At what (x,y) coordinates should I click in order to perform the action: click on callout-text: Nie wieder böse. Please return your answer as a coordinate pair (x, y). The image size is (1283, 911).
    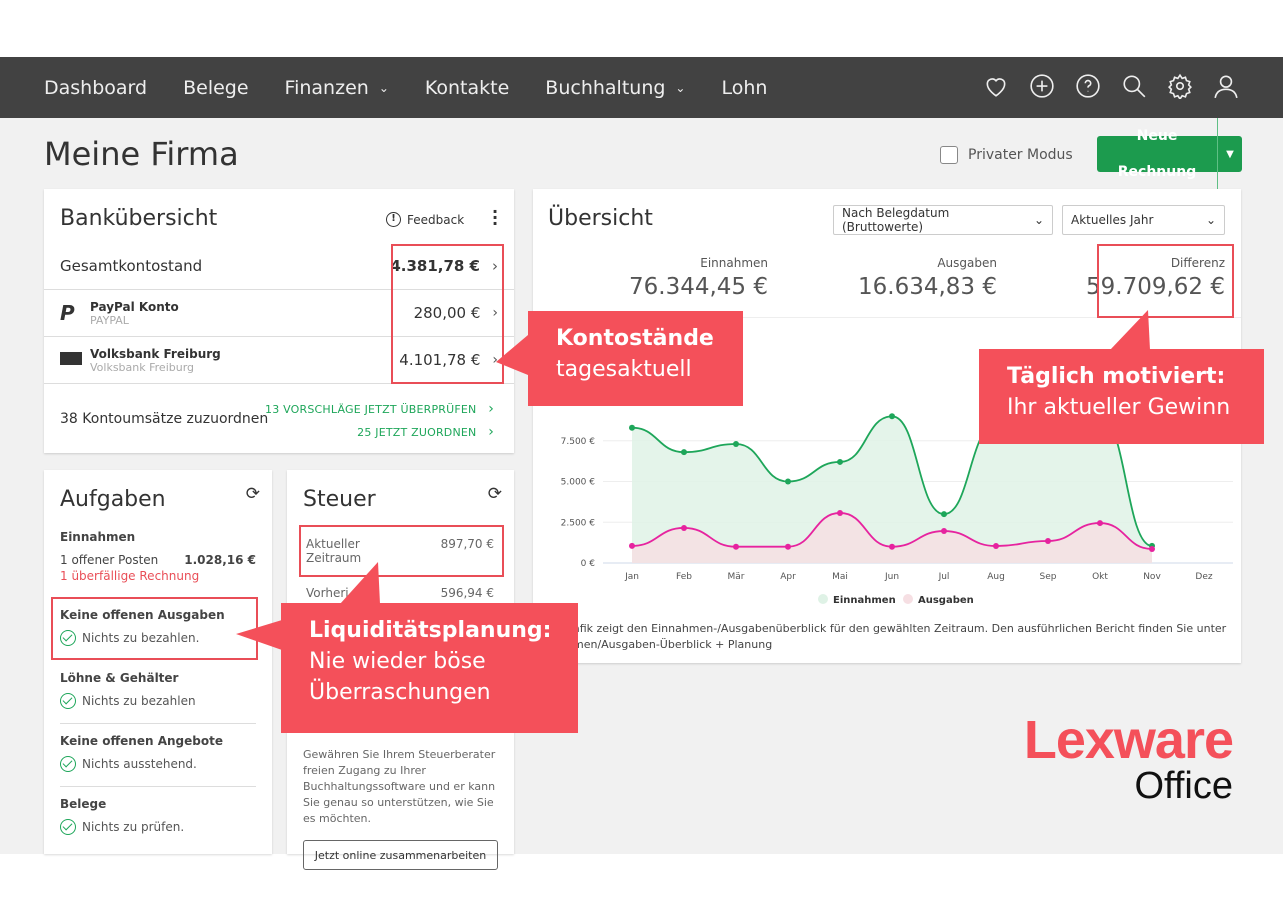
    Looking at the image, I should click on (397, 661).